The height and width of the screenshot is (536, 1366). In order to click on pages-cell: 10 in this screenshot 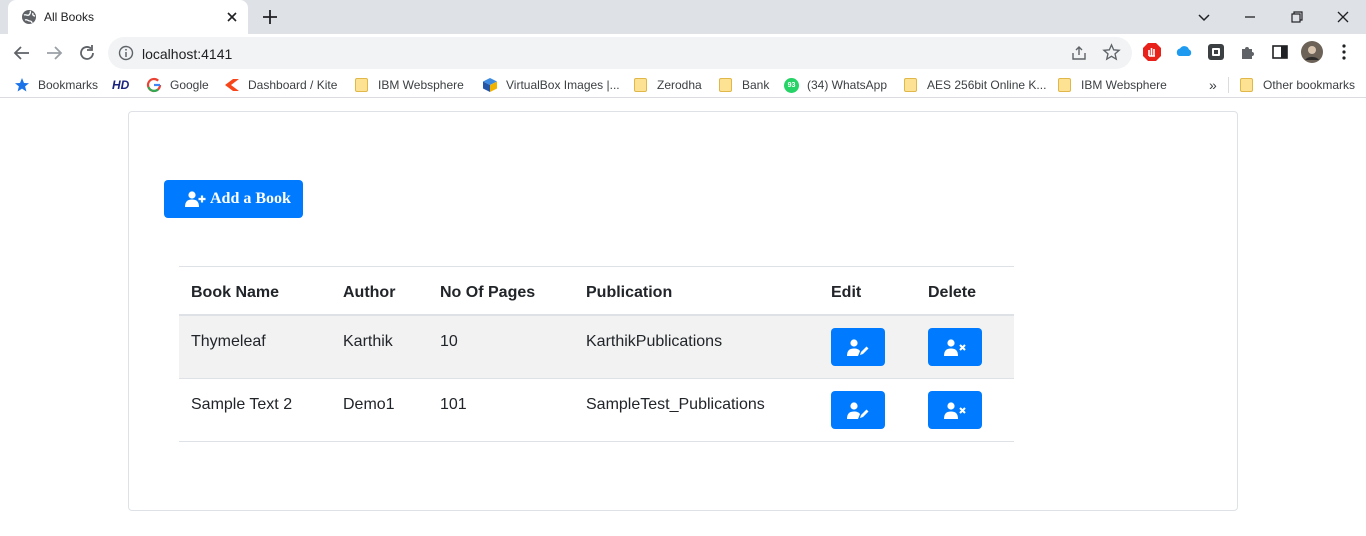, I will do `click(449, 341)`.